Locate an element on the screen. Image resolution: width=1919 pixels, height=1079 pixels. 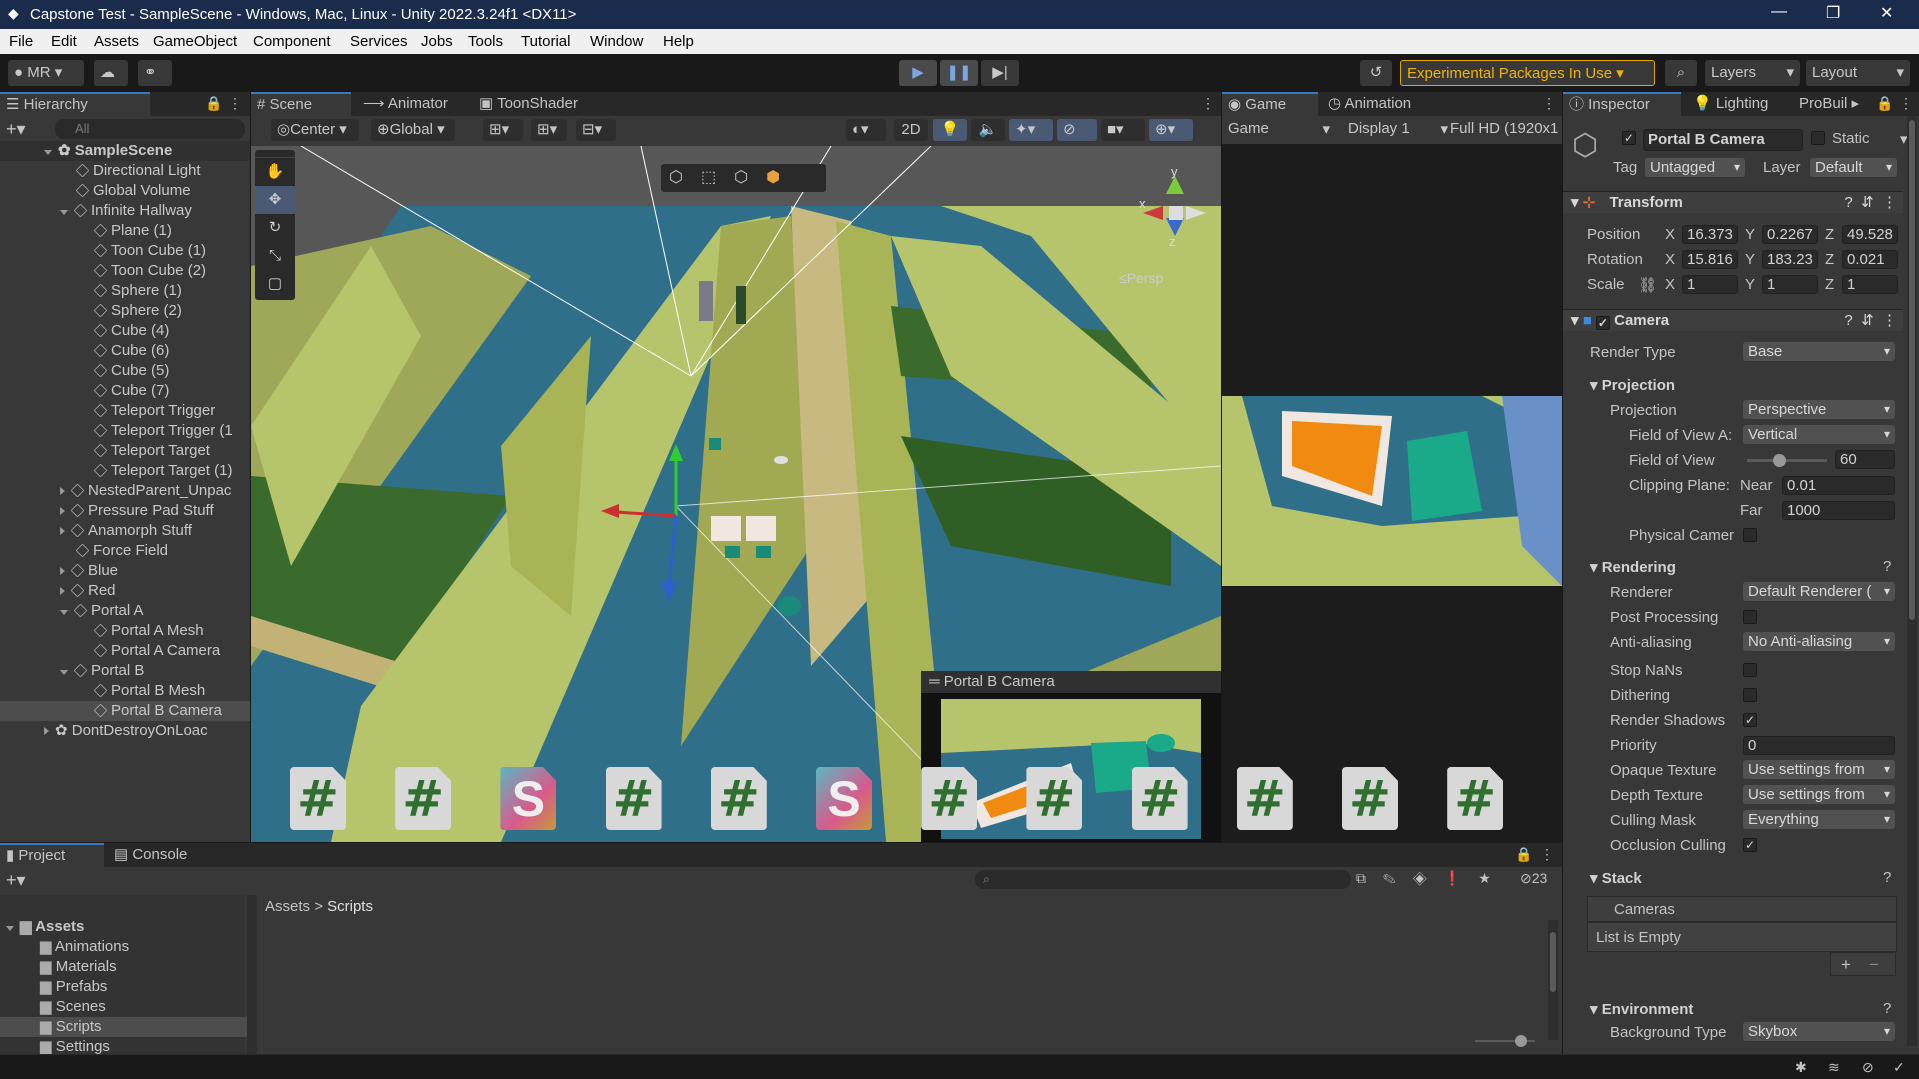
hierarchy-item: Blue is located at coordinates (125, 571).